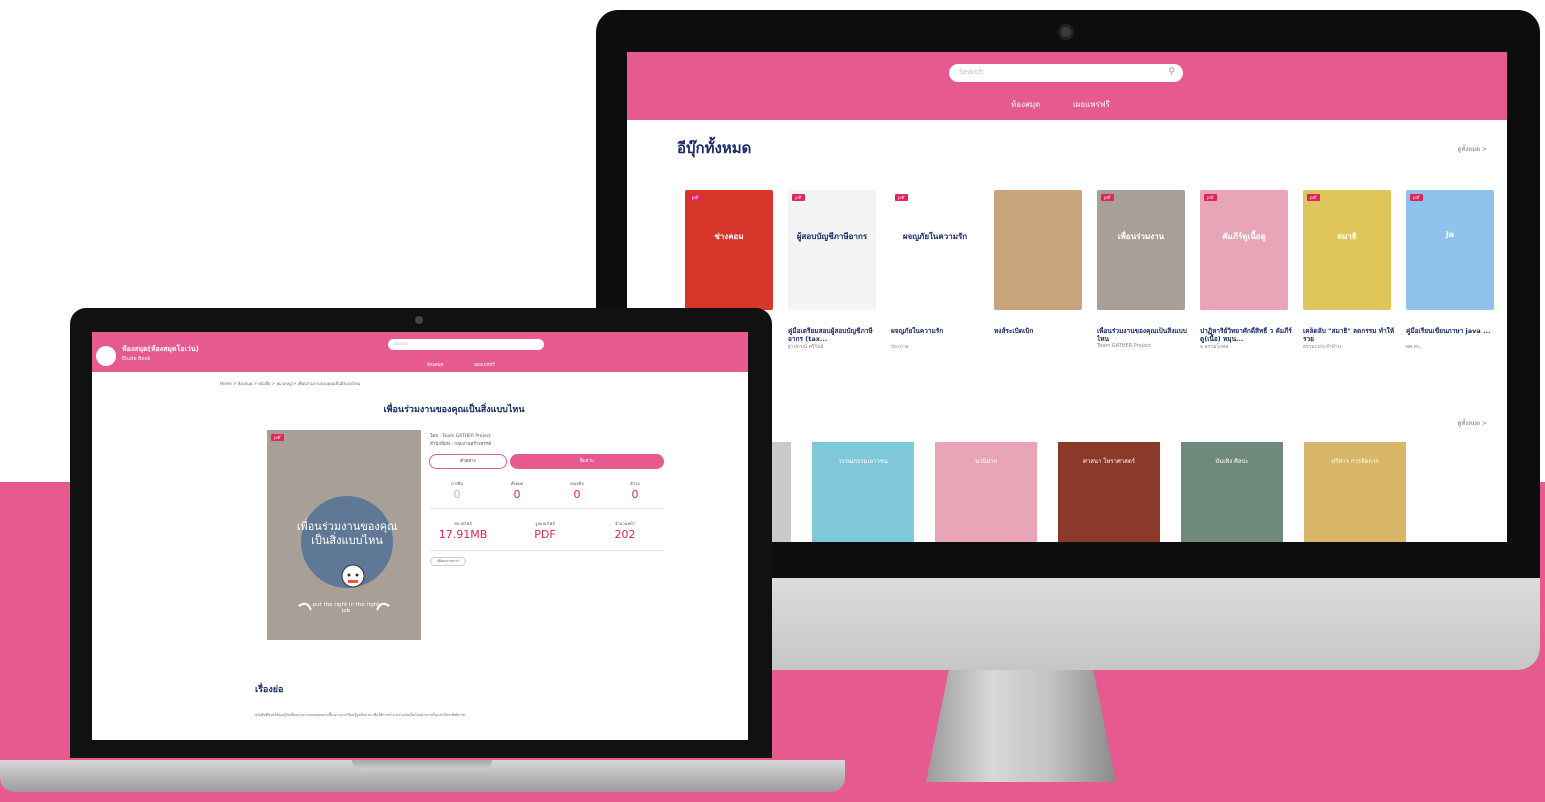 The height and width of the screenshot is (802, 1545). Describe the element at coordinates (1171, 72) in the screenshot. I see `search-icon: ⚲` at that location.